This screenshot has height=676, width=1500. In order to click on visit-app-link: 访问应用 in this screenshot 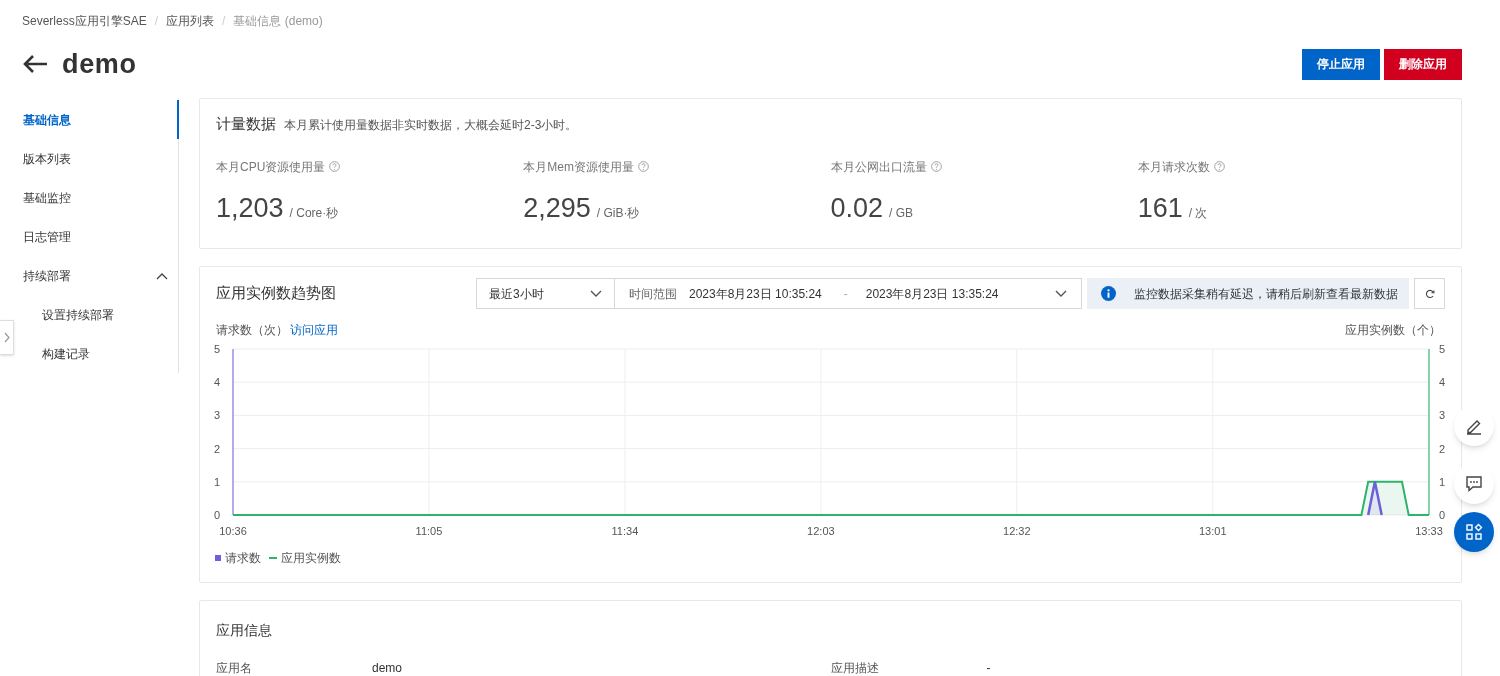, I will do `click(314, 330)`.